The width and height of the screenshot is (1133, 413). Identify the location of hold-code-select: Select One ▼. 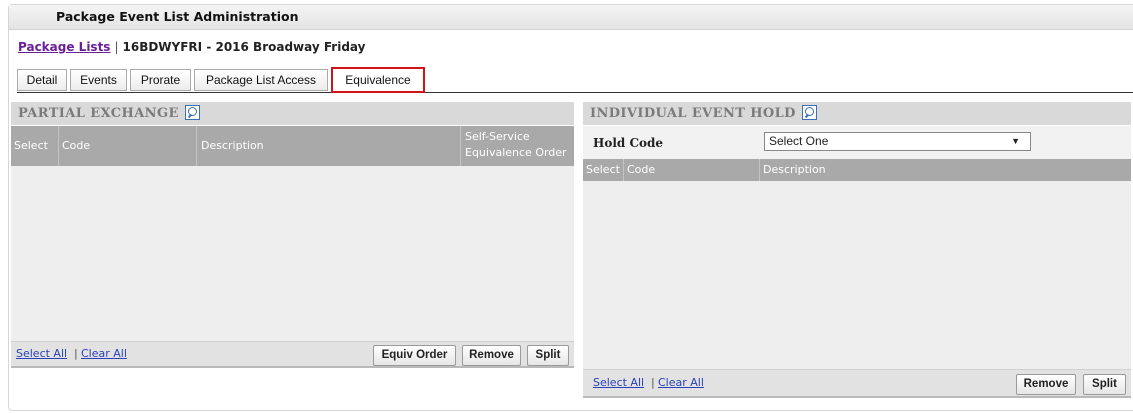
(897, 141).